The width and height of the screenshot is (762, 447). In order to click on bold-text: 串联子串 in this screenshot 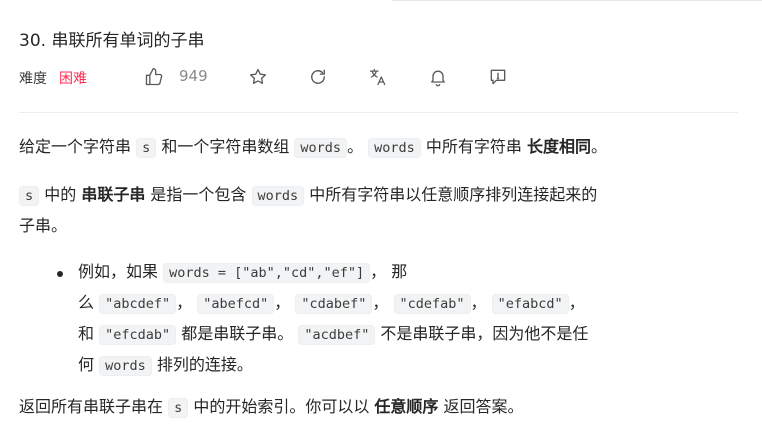, I will do `click(113, 194)`.